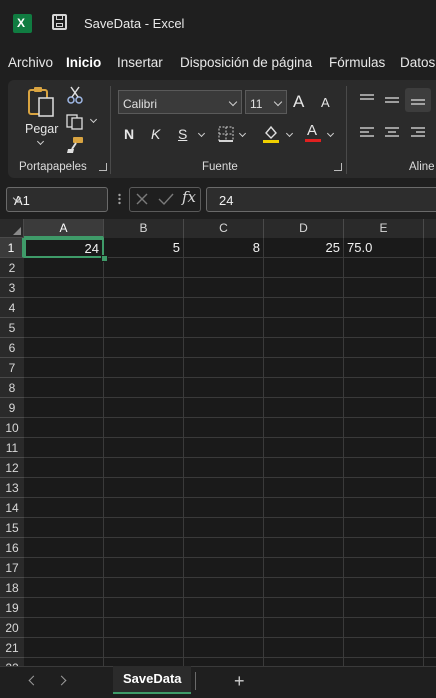 The width and height of the screenshot is (436, 698). What do you see at coordinates (64, 308) in the screenshot?
I see `cell-a4` at bounding box center [64, 308].